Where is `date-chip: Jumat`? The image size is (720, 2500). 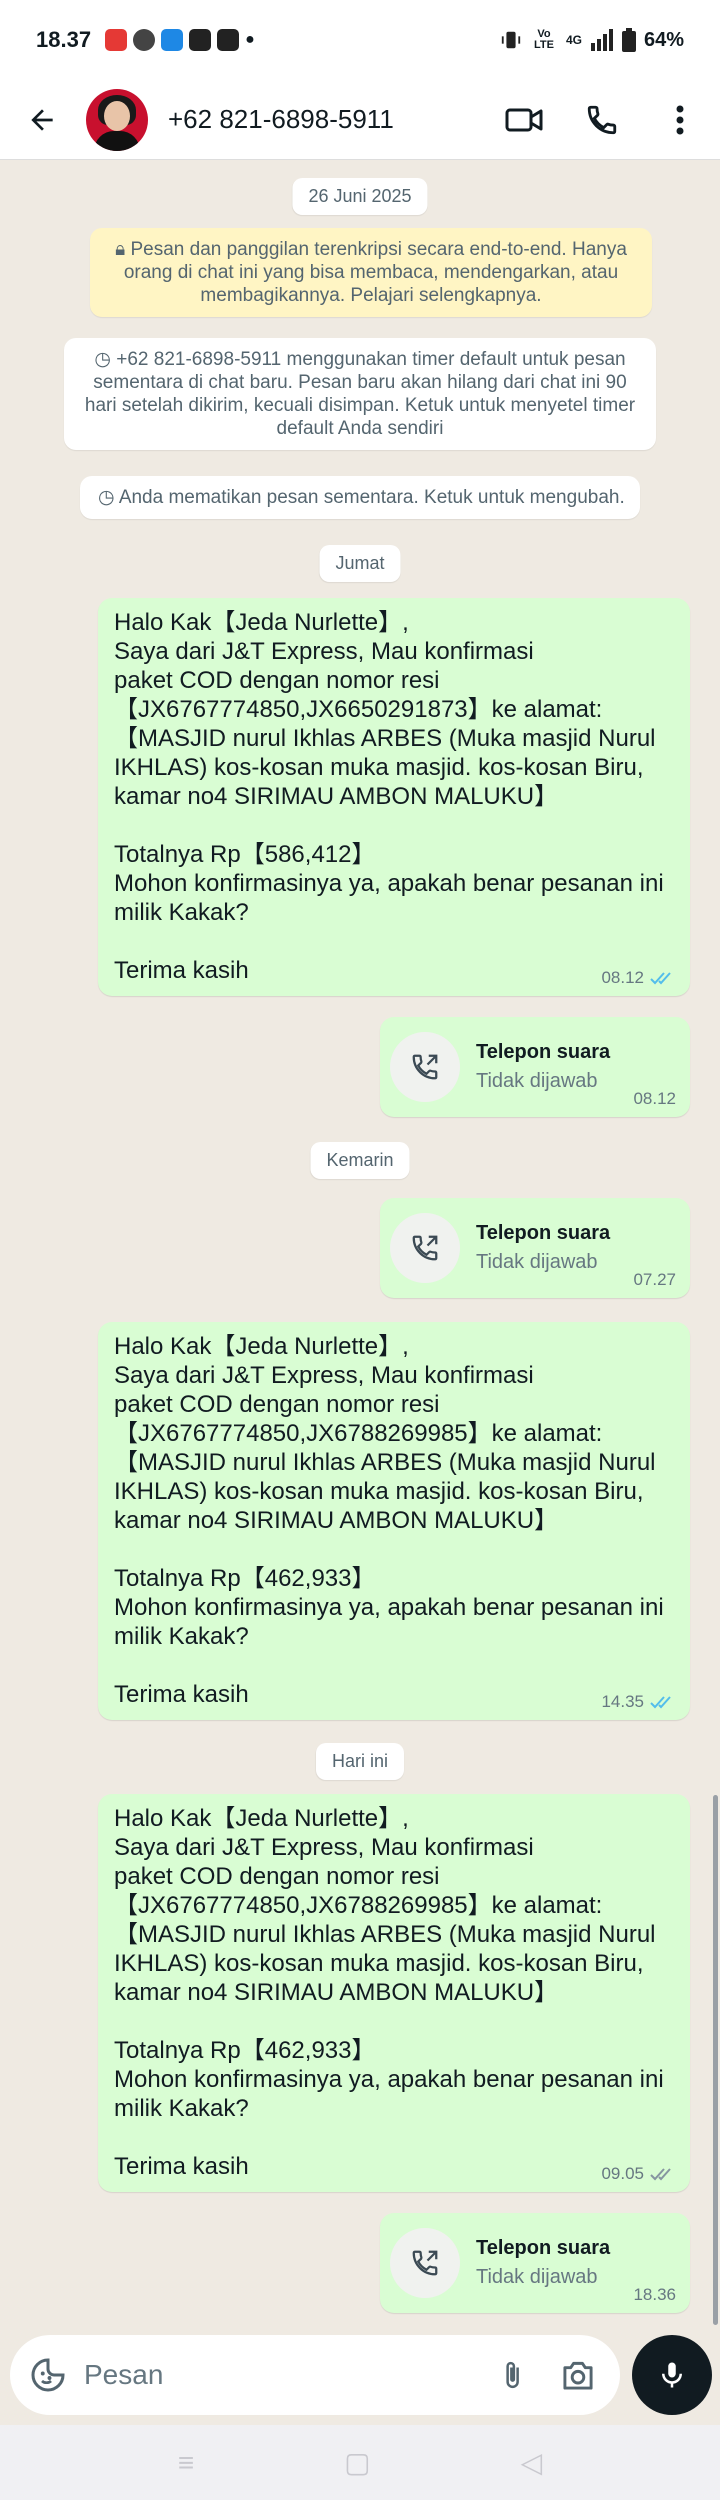 date-chip: Jumat is located at coordinates (360, 563).